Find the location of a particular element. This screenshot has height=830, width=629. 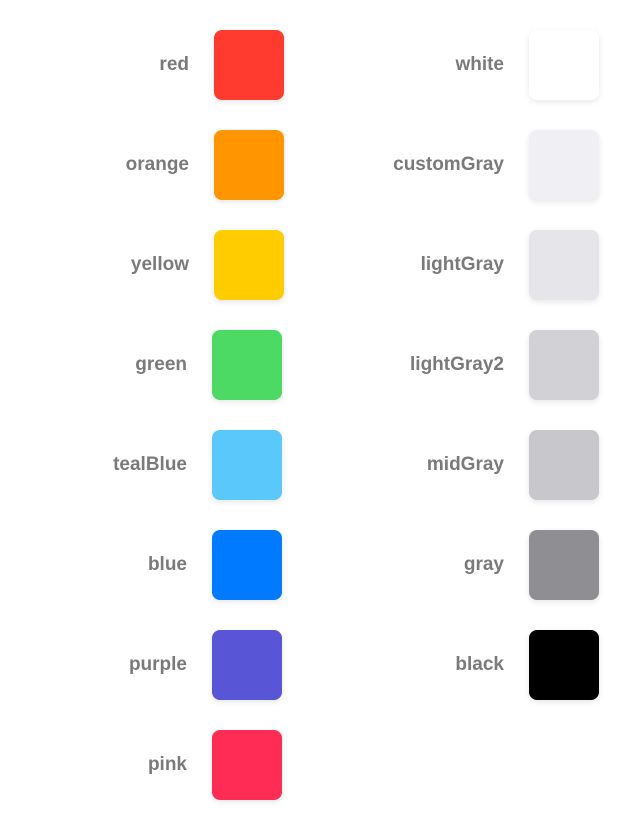

color-label: gray is located at coordinates (483, 564).